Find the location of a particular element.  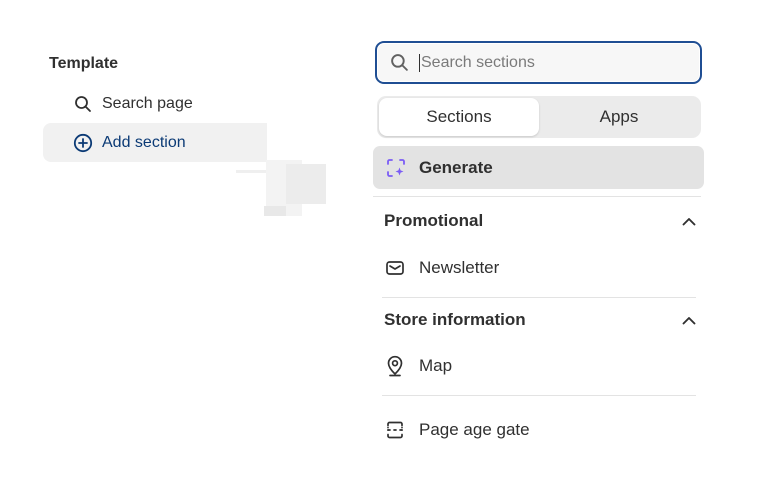

tab-apps: Apps is located at coordinates (619, 117).